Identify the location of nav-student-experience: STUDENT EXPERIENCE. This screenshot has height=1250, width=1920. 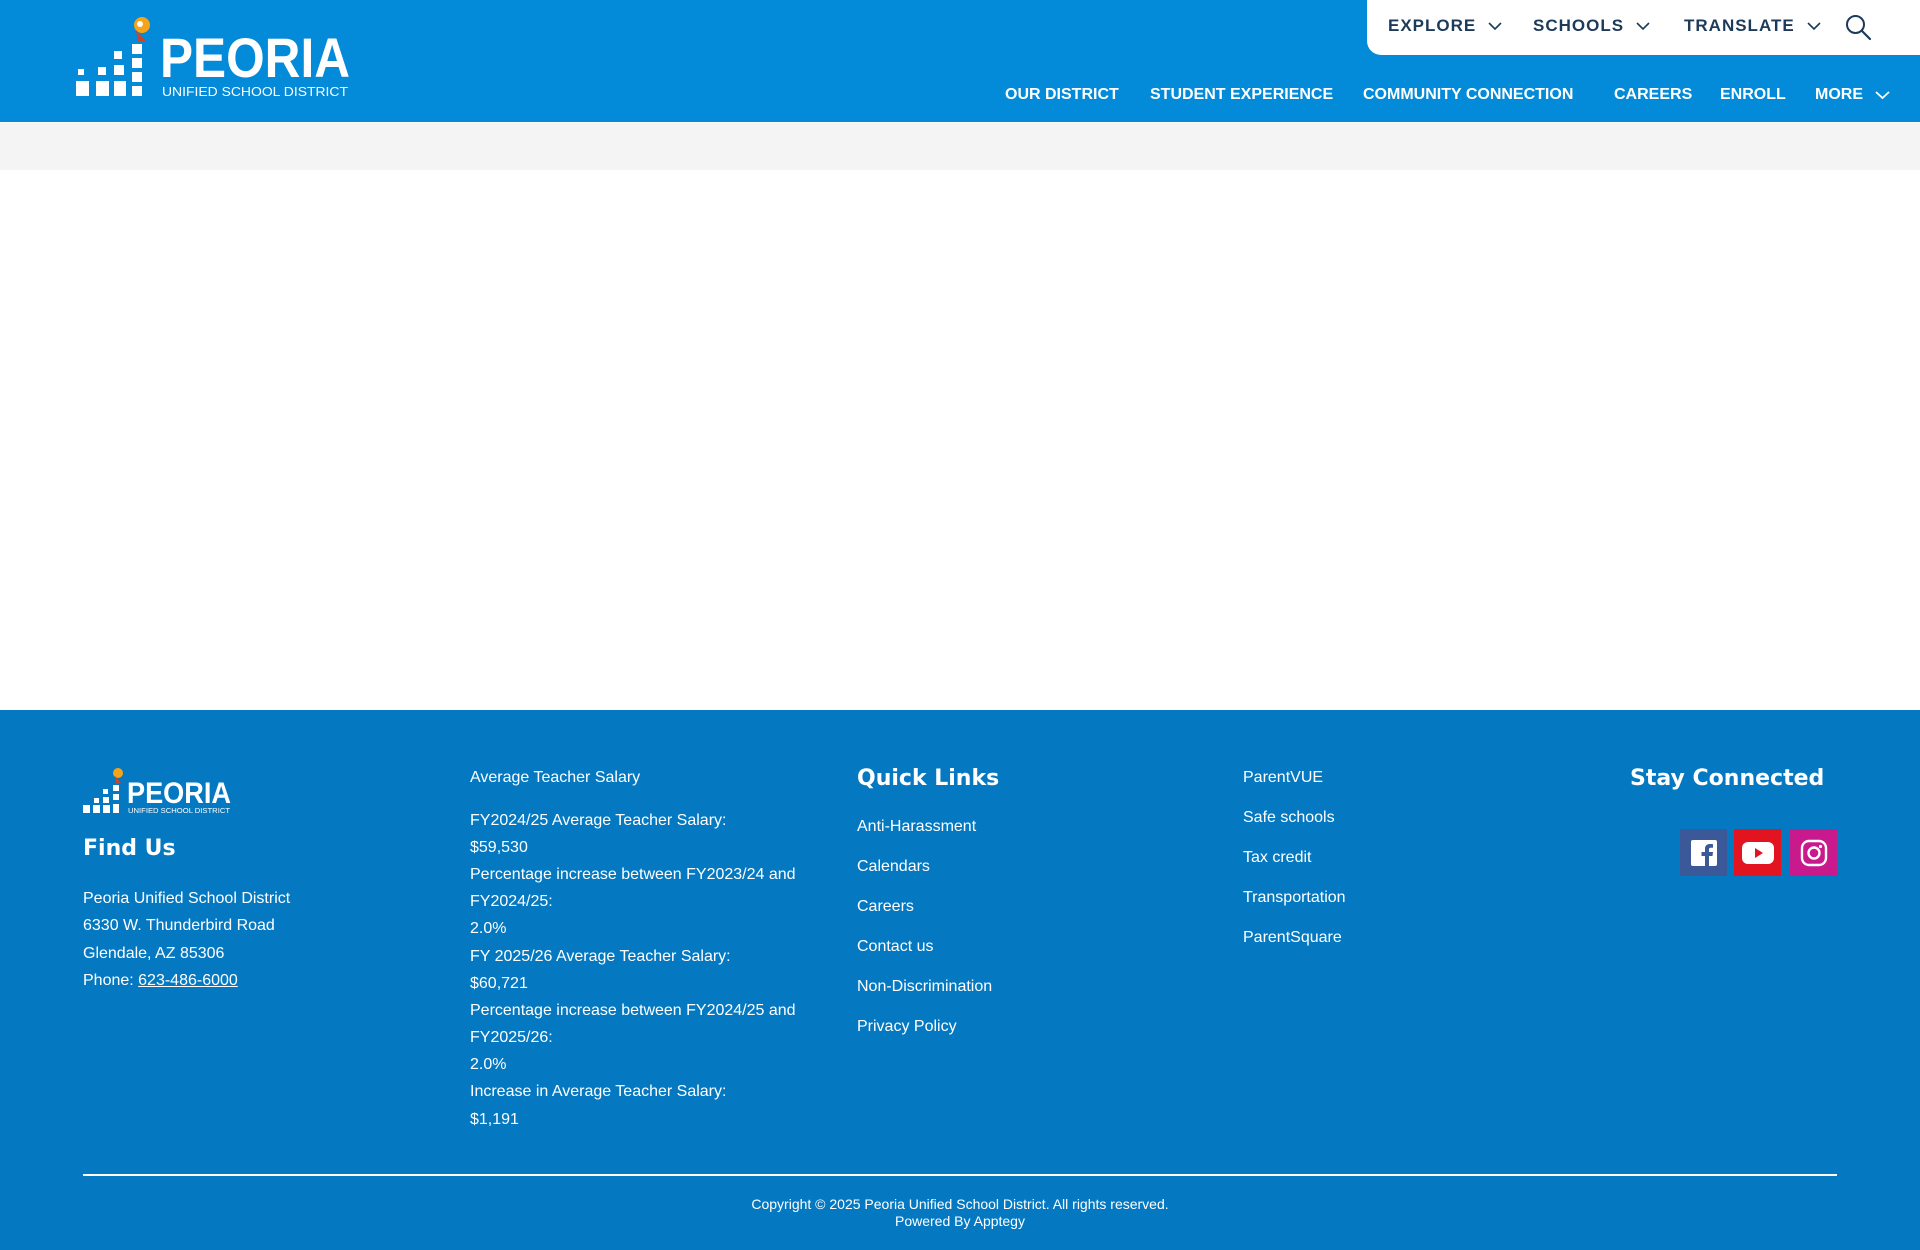
(1241, 95).